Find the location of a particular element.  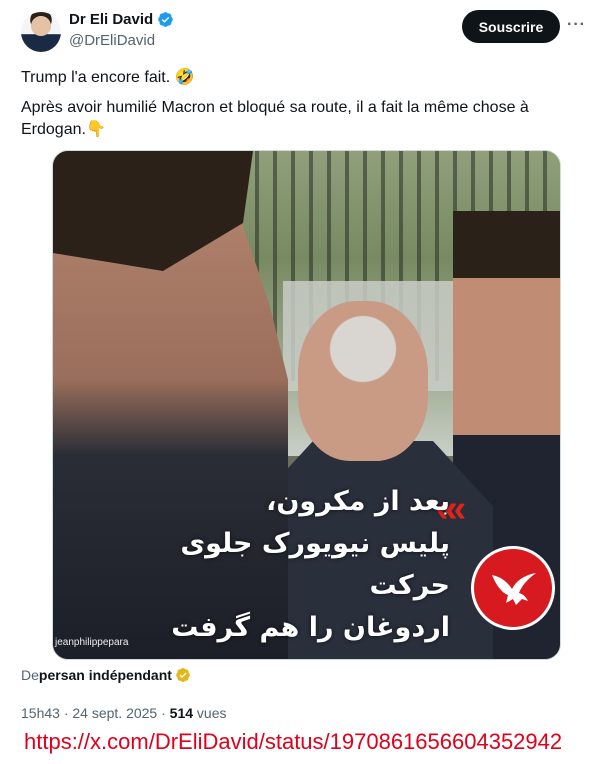

erdogan-head is located at coordinates (363, 381).